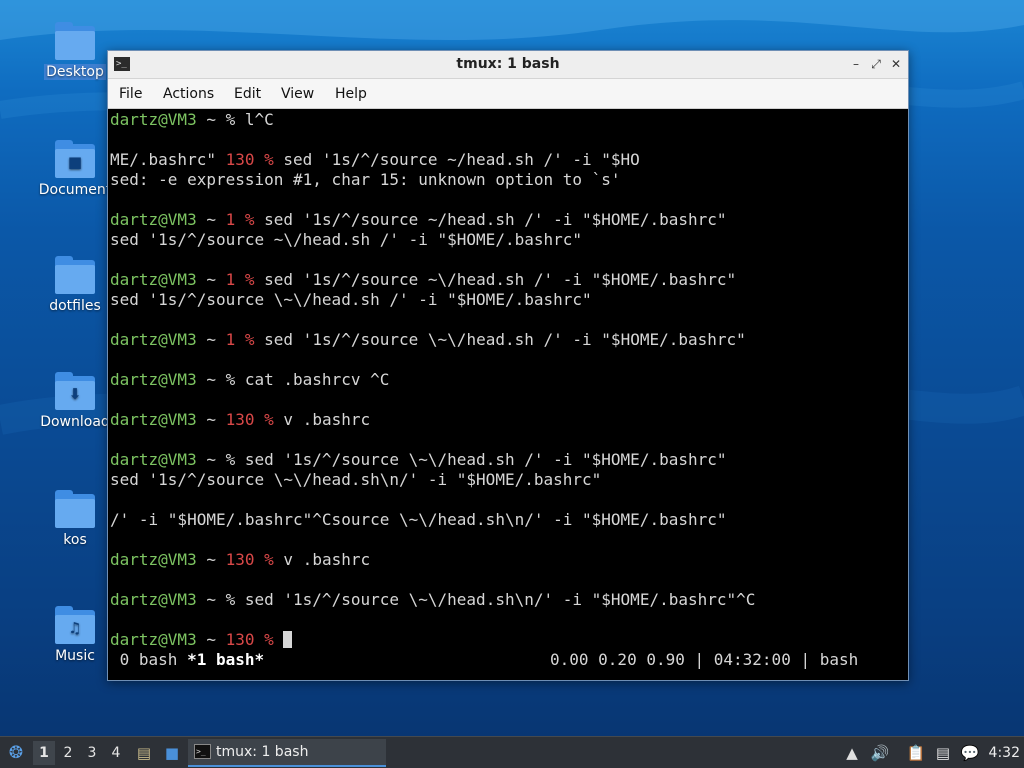 The height and width of the screenshot is (768, 1024). I want to click on menu-view: View, so click(297, 94).